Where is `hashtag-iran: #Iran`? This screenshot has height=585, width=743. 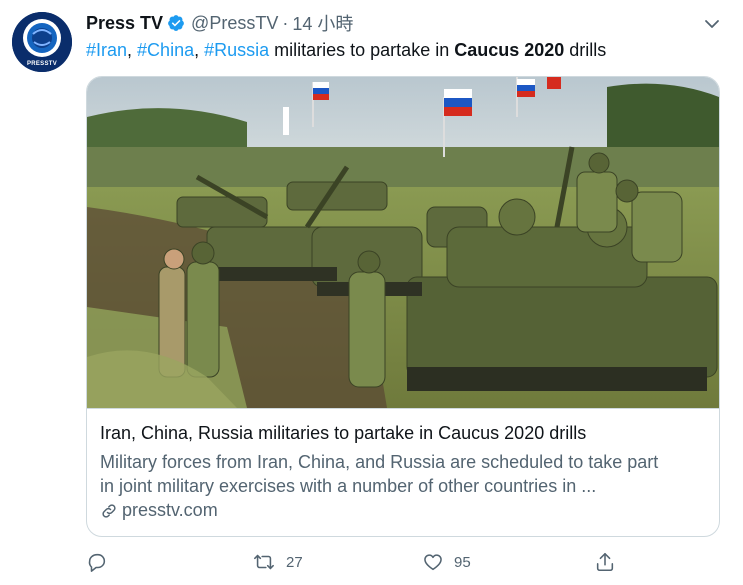 hashtag-iran: #Iran is located at coordinates (106, 50).